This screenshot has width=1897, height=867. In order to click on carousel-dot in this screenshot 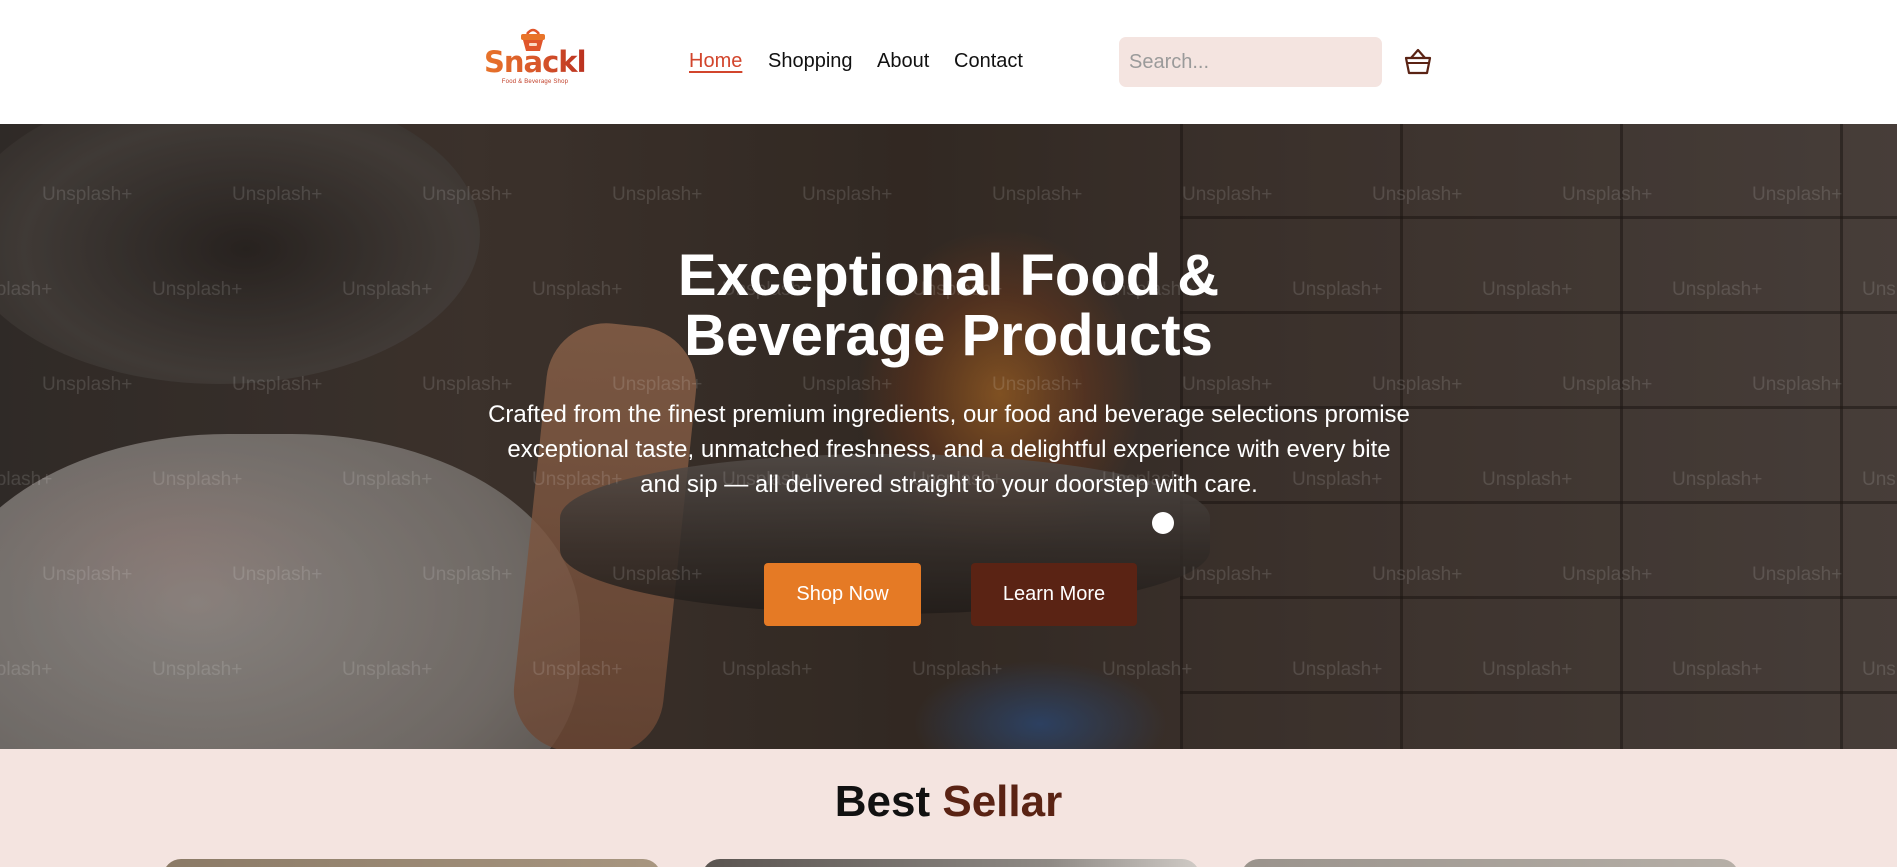, I will do `click(1163, 523)`.